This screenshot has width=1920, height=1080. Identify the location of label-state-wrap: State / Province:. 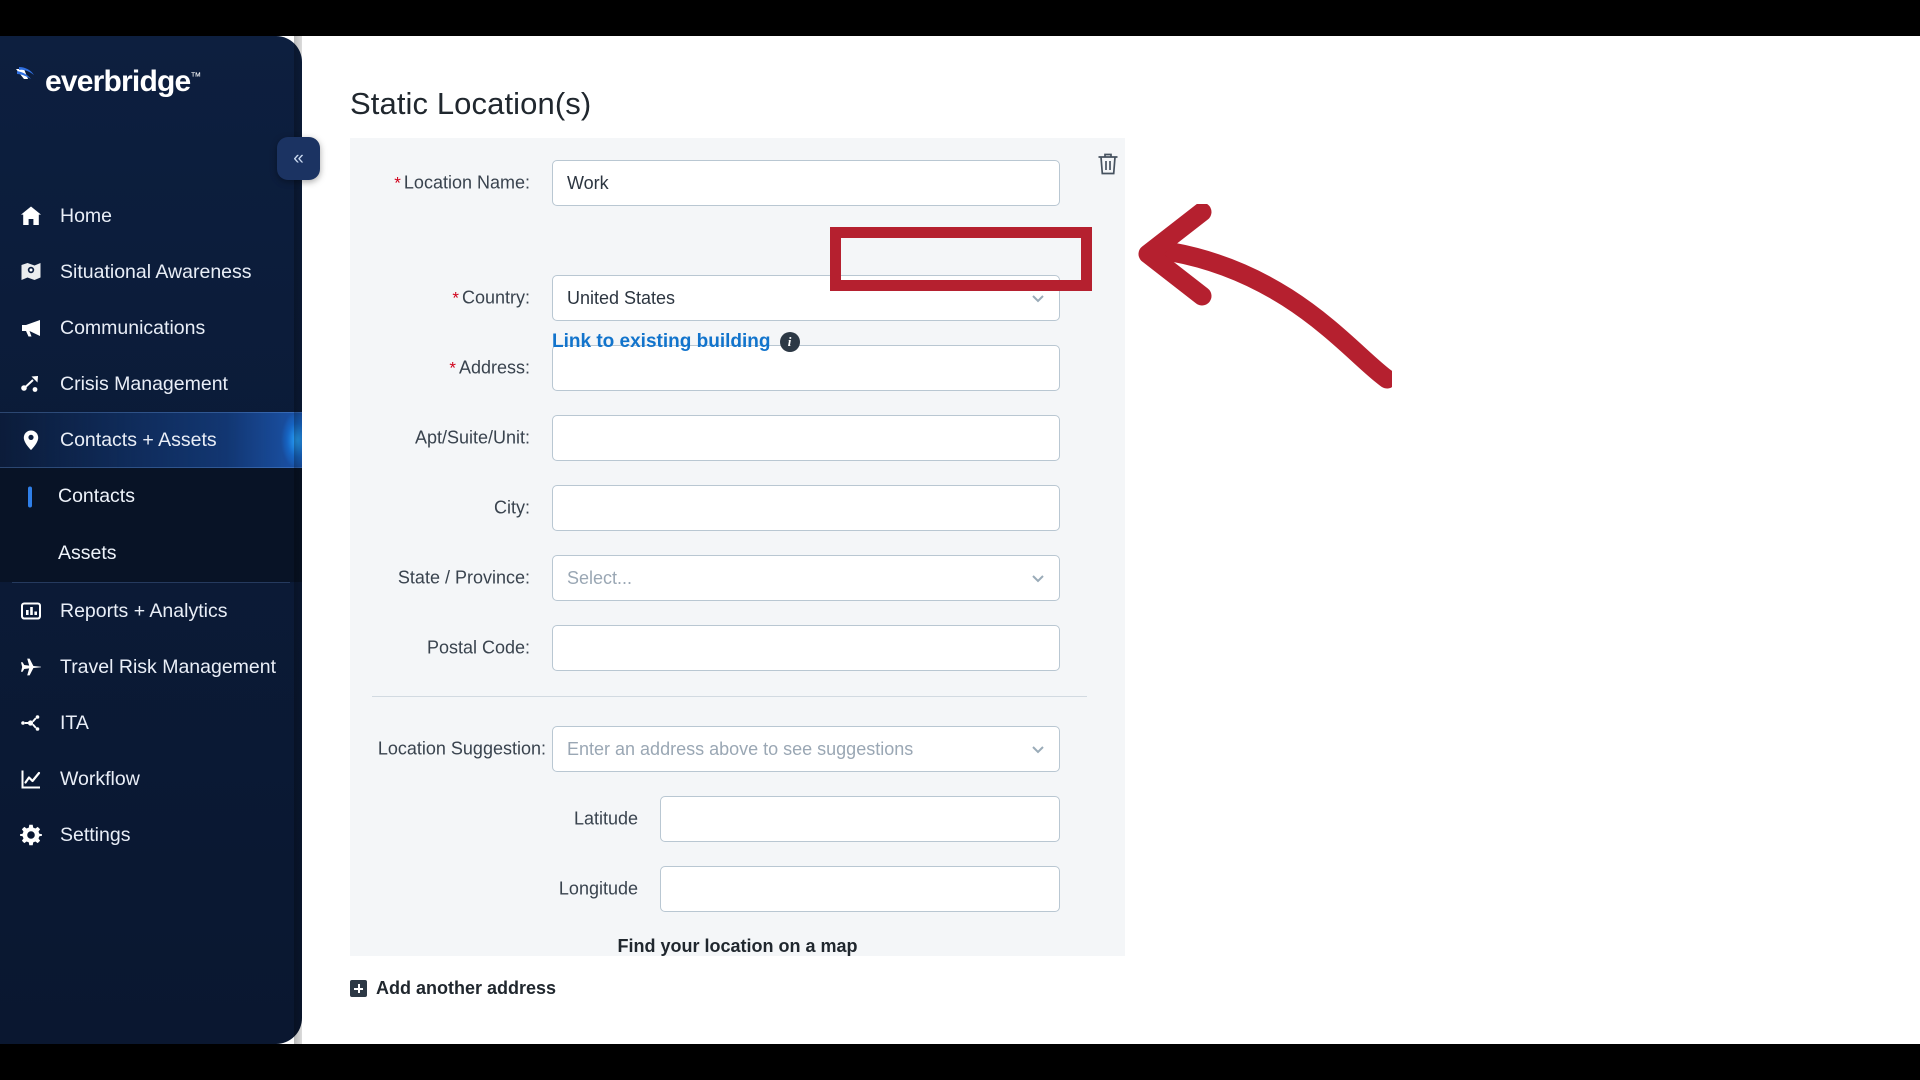
(440, 578).